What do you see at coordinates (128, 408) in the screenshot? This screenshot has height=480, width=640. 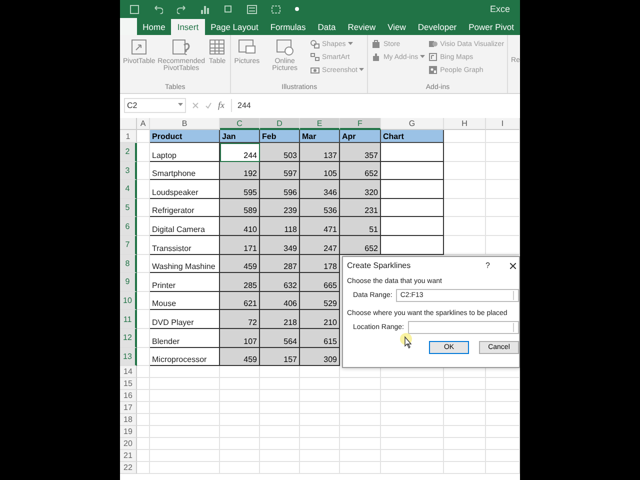 I see `row-header: 17` at bounding box center [128, 408].